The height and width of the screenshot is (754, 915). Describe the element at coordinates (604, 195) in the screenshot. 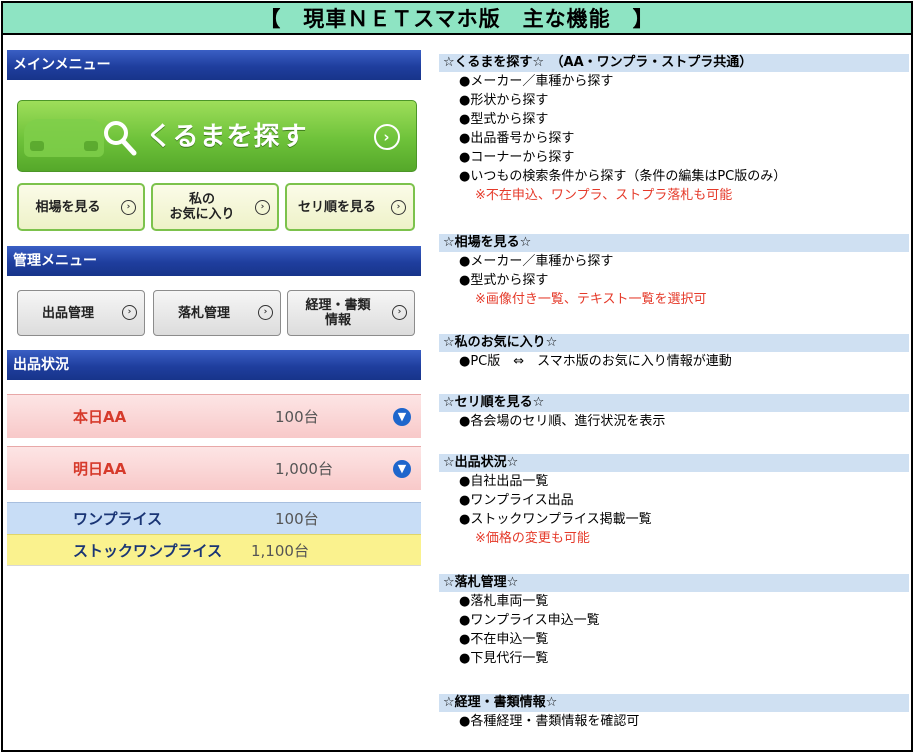

I see `feature-note: ※不在申込、ワンプラ、ストプラ落札も可能` at that location.